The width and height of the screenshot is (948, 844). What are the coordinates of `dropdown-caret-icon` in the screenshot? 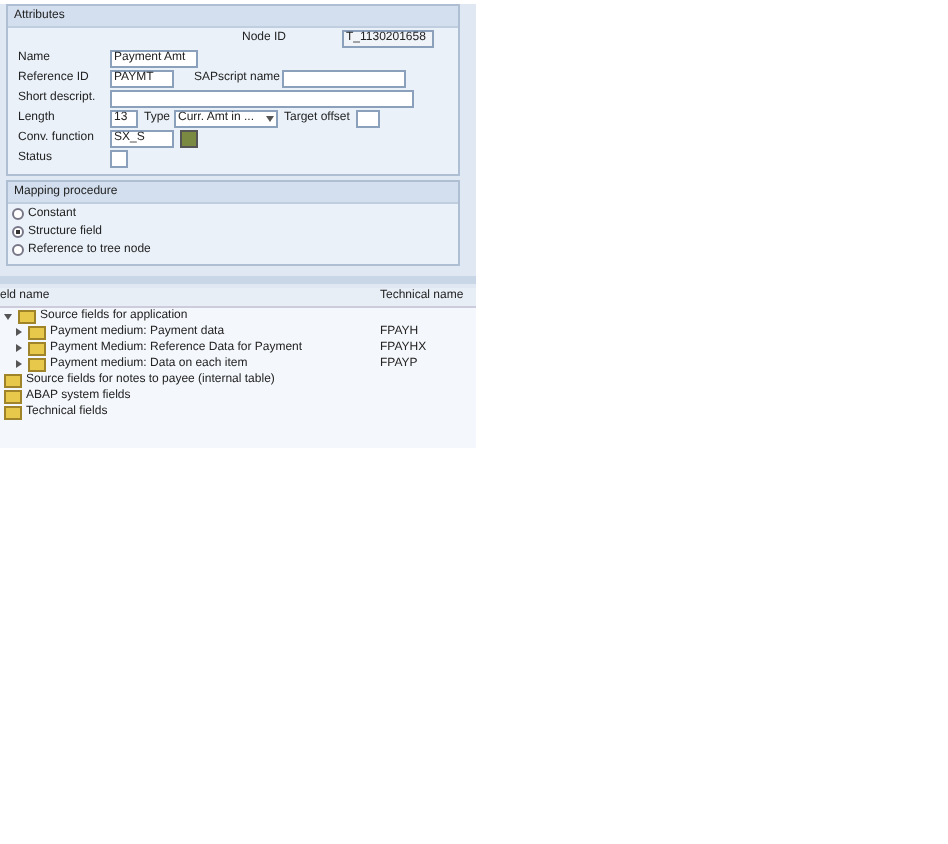 It's located at (270, 118).